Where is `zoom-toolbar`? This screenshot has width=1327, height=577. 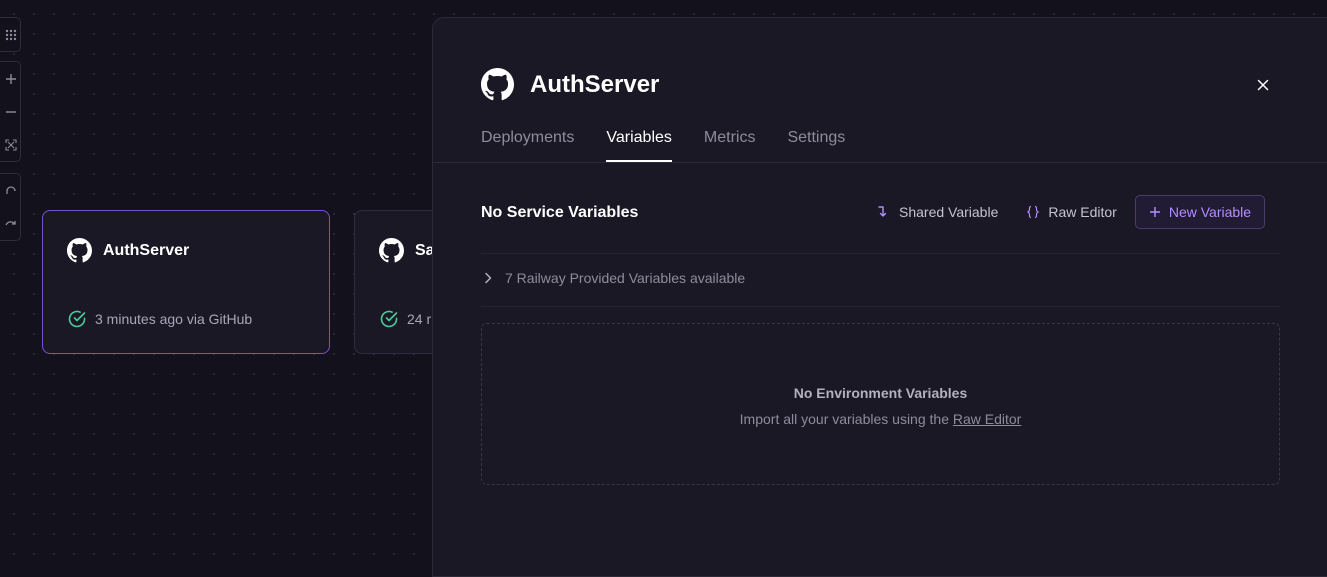
zoom-toolbar is located at coordinates (10, 111).